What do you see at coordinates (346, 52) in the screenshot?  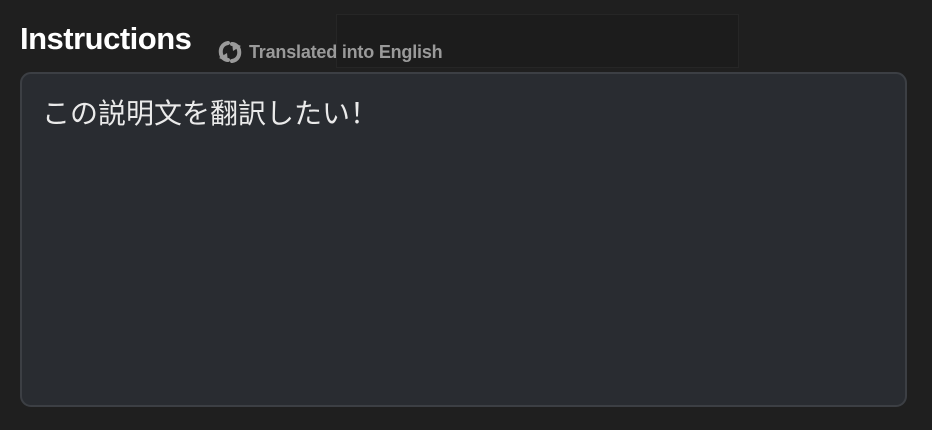 I see `translated-label: Translated into English` at bounding box center [346, 52].